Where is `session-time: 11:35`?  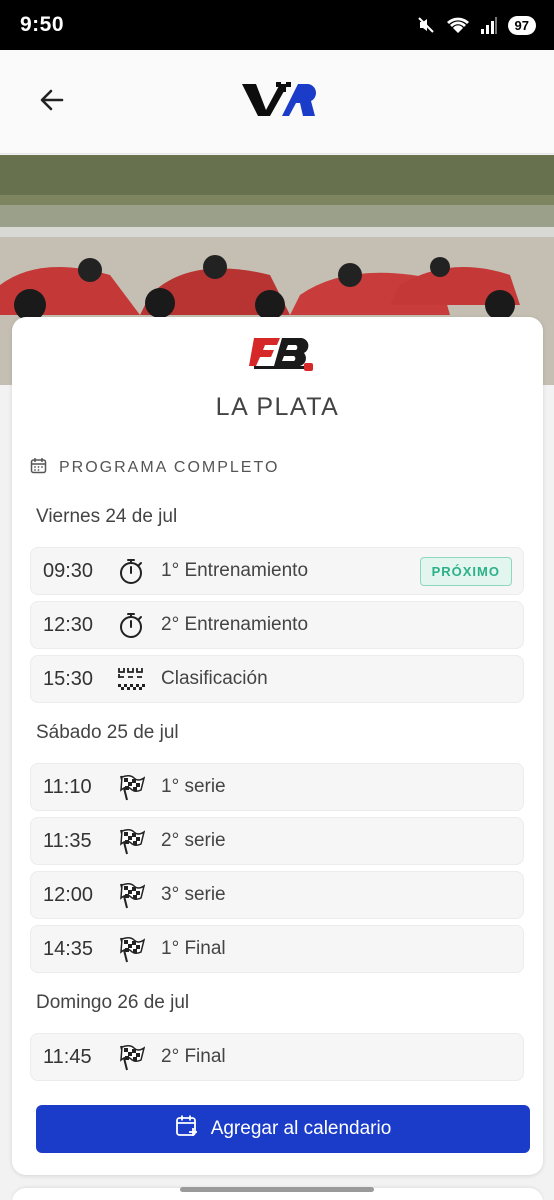 session-time: 11:35 is located at coordinates (67, 840).